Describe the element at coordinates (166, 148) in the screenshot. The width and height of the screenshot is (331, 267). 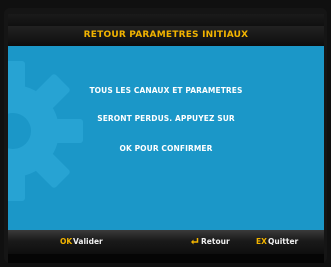
I see `message-line-3: OK POUR CONFIRMER` at that location.